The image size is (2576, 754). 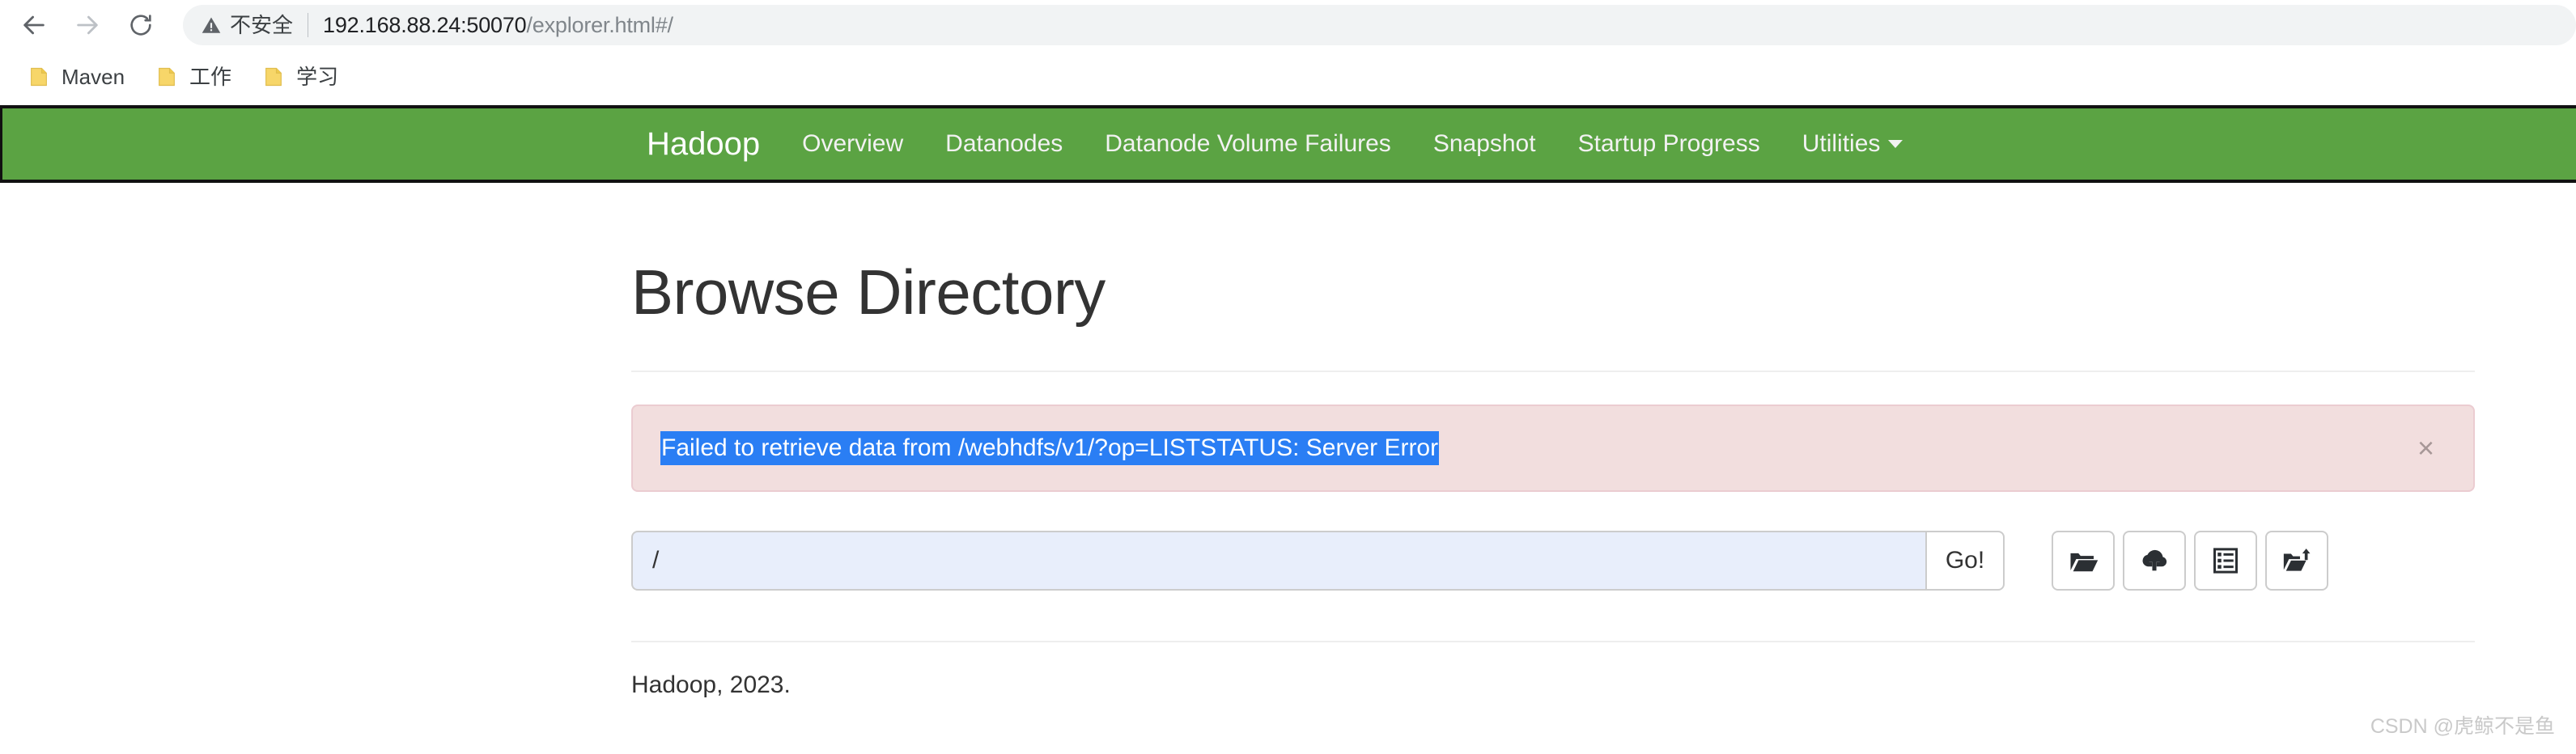 I want to click on reload-icon, so click(x=141, y=25).